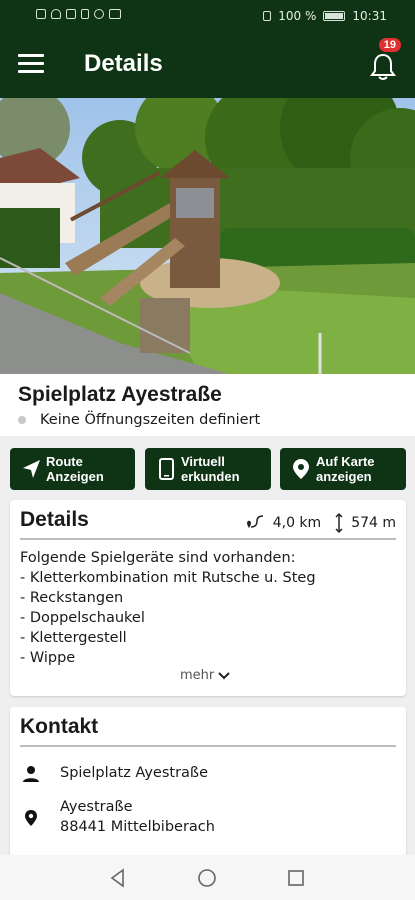  What do you see at coordinates (197, 675) in the screenshot?
I see `more-label: mehr` at bounding box center [197, 675].